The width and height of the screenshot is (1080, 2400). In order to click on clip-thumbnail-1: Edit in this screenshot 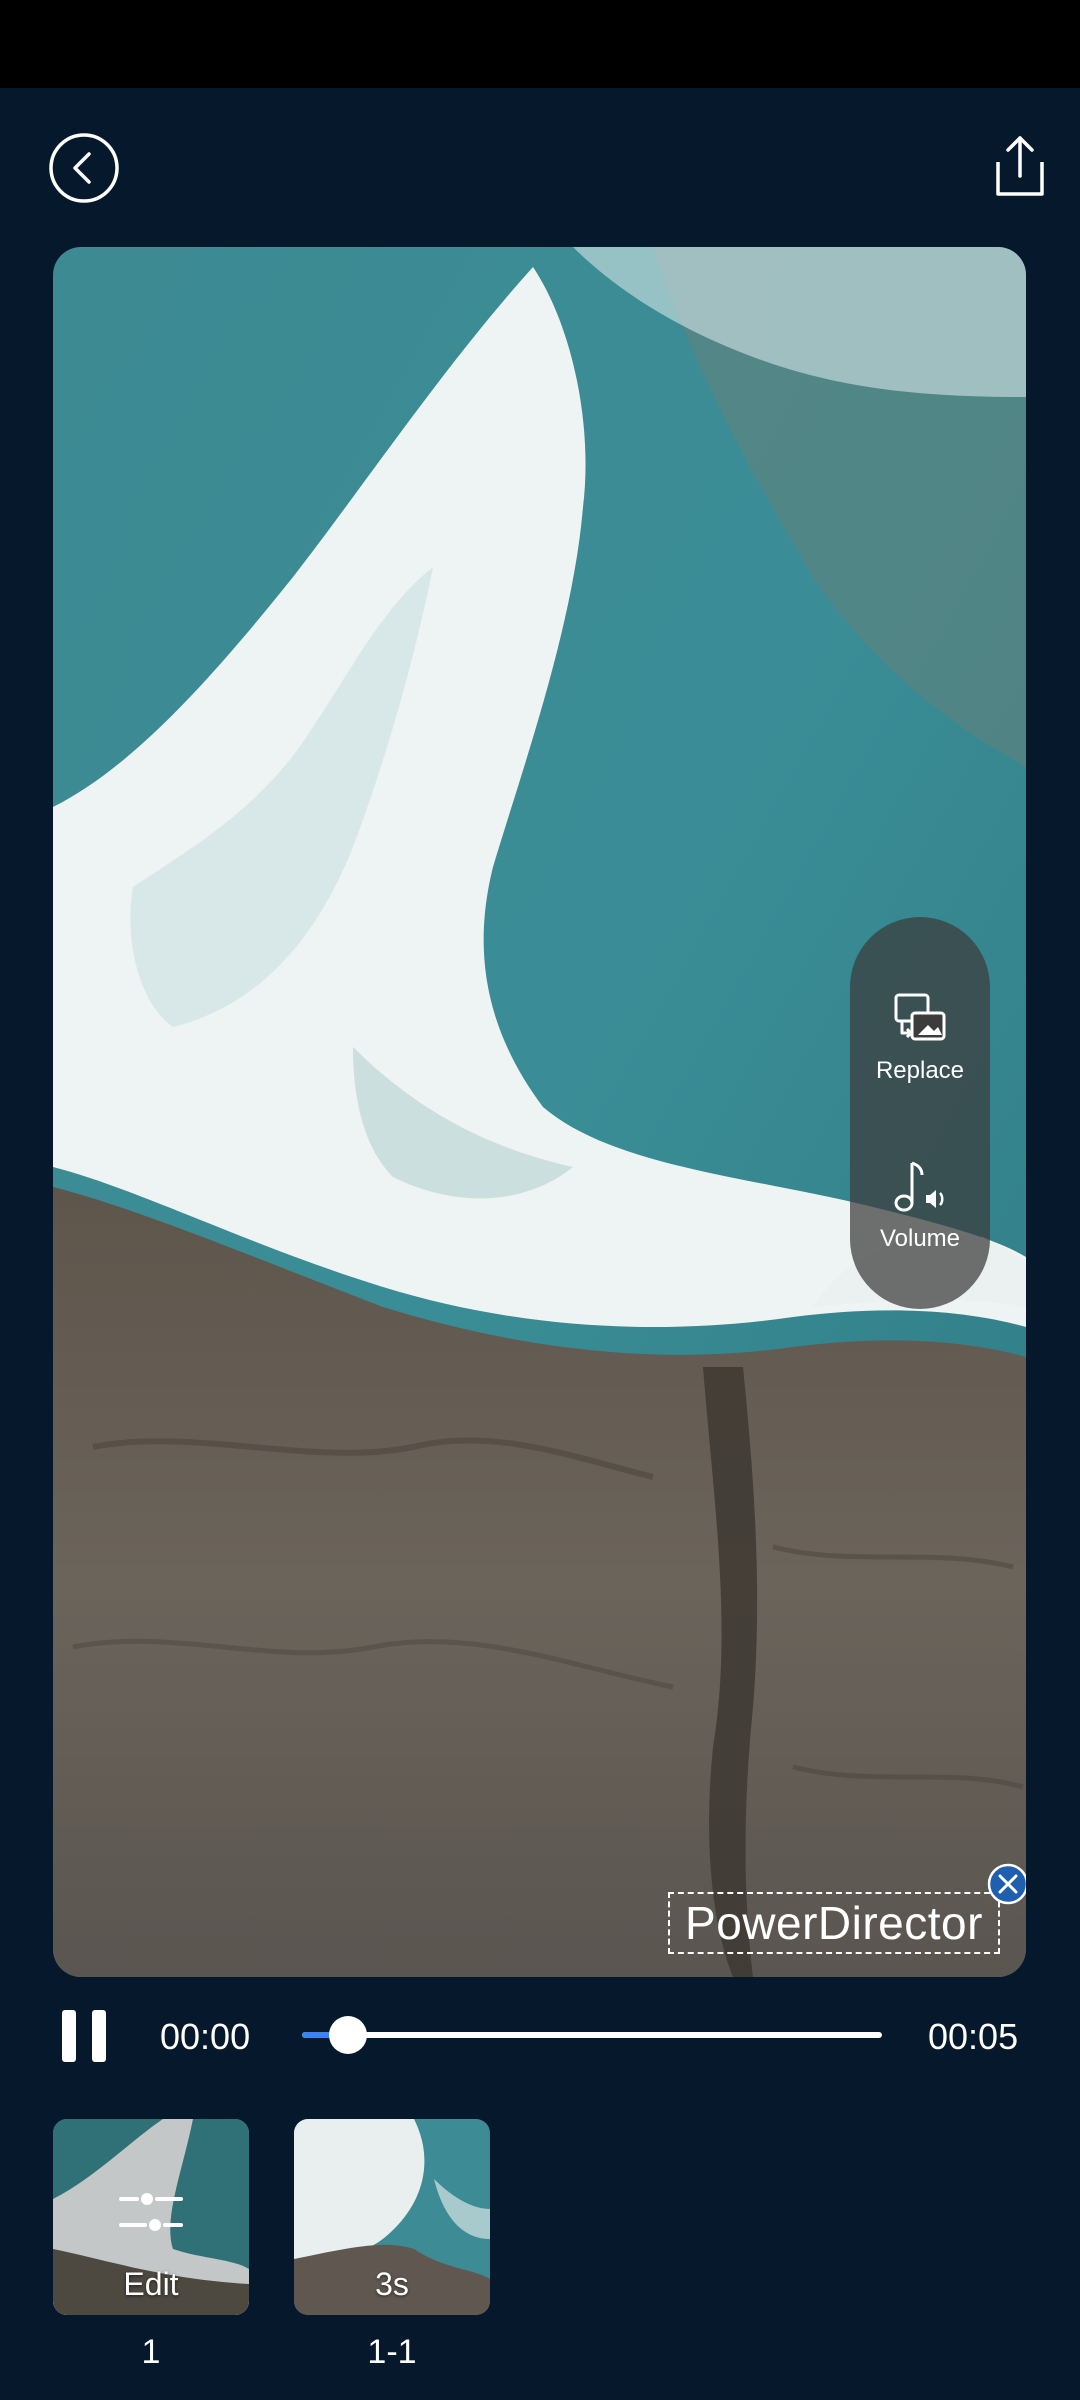, I will do `click(151, 2217)`.